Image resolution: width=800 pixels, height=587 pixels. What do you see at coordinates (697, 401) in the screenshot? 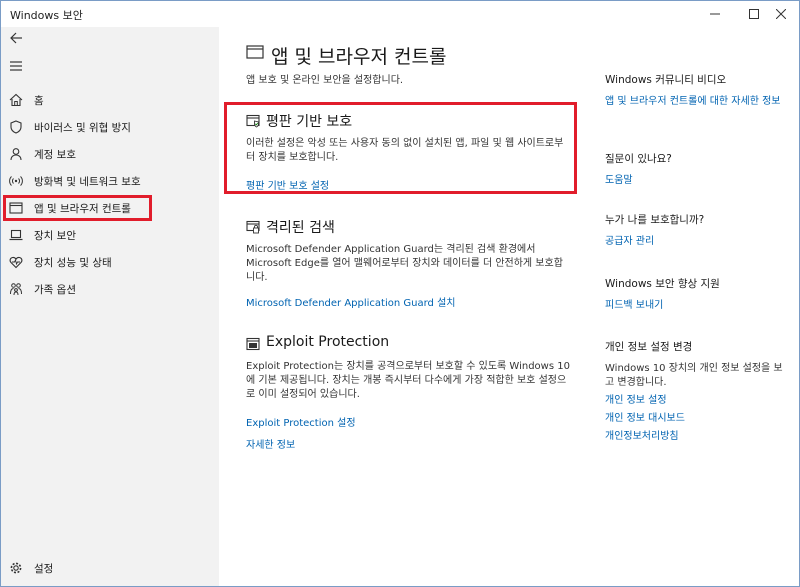
I see `privacy-settings-link: 개인 정보 설정` at bounding box center [697, 401].